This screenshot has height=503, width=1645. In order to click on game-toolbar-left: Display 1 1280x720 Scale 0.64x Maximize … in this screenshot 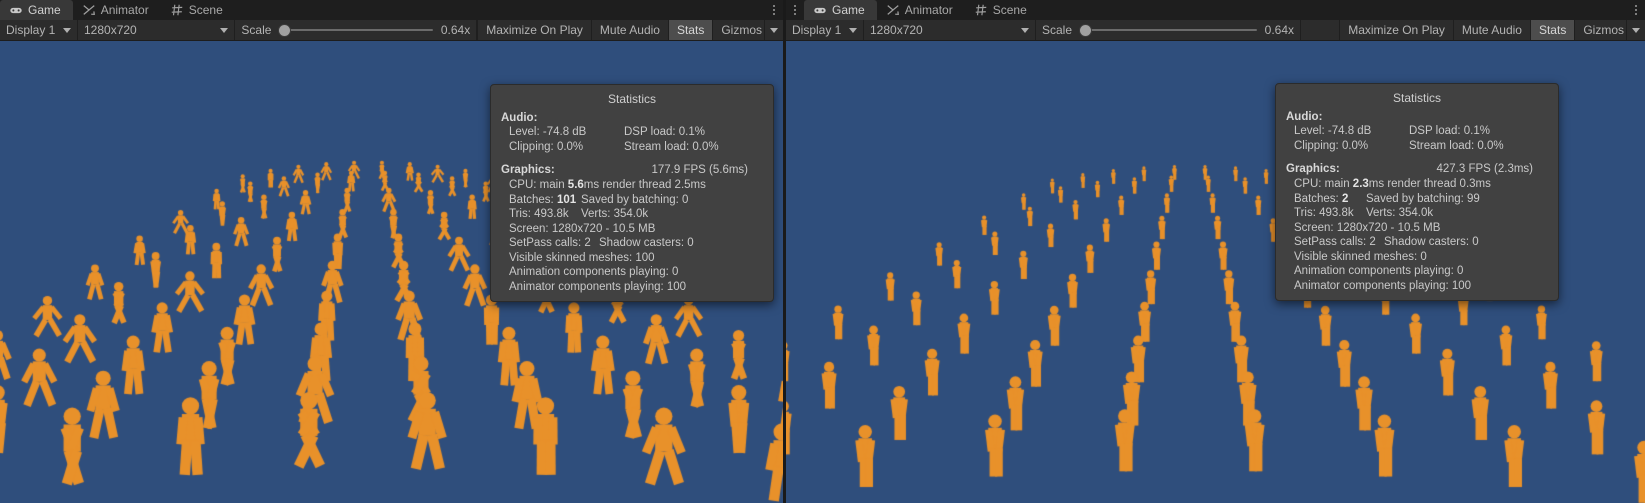, I will do `click(391, 30)`.